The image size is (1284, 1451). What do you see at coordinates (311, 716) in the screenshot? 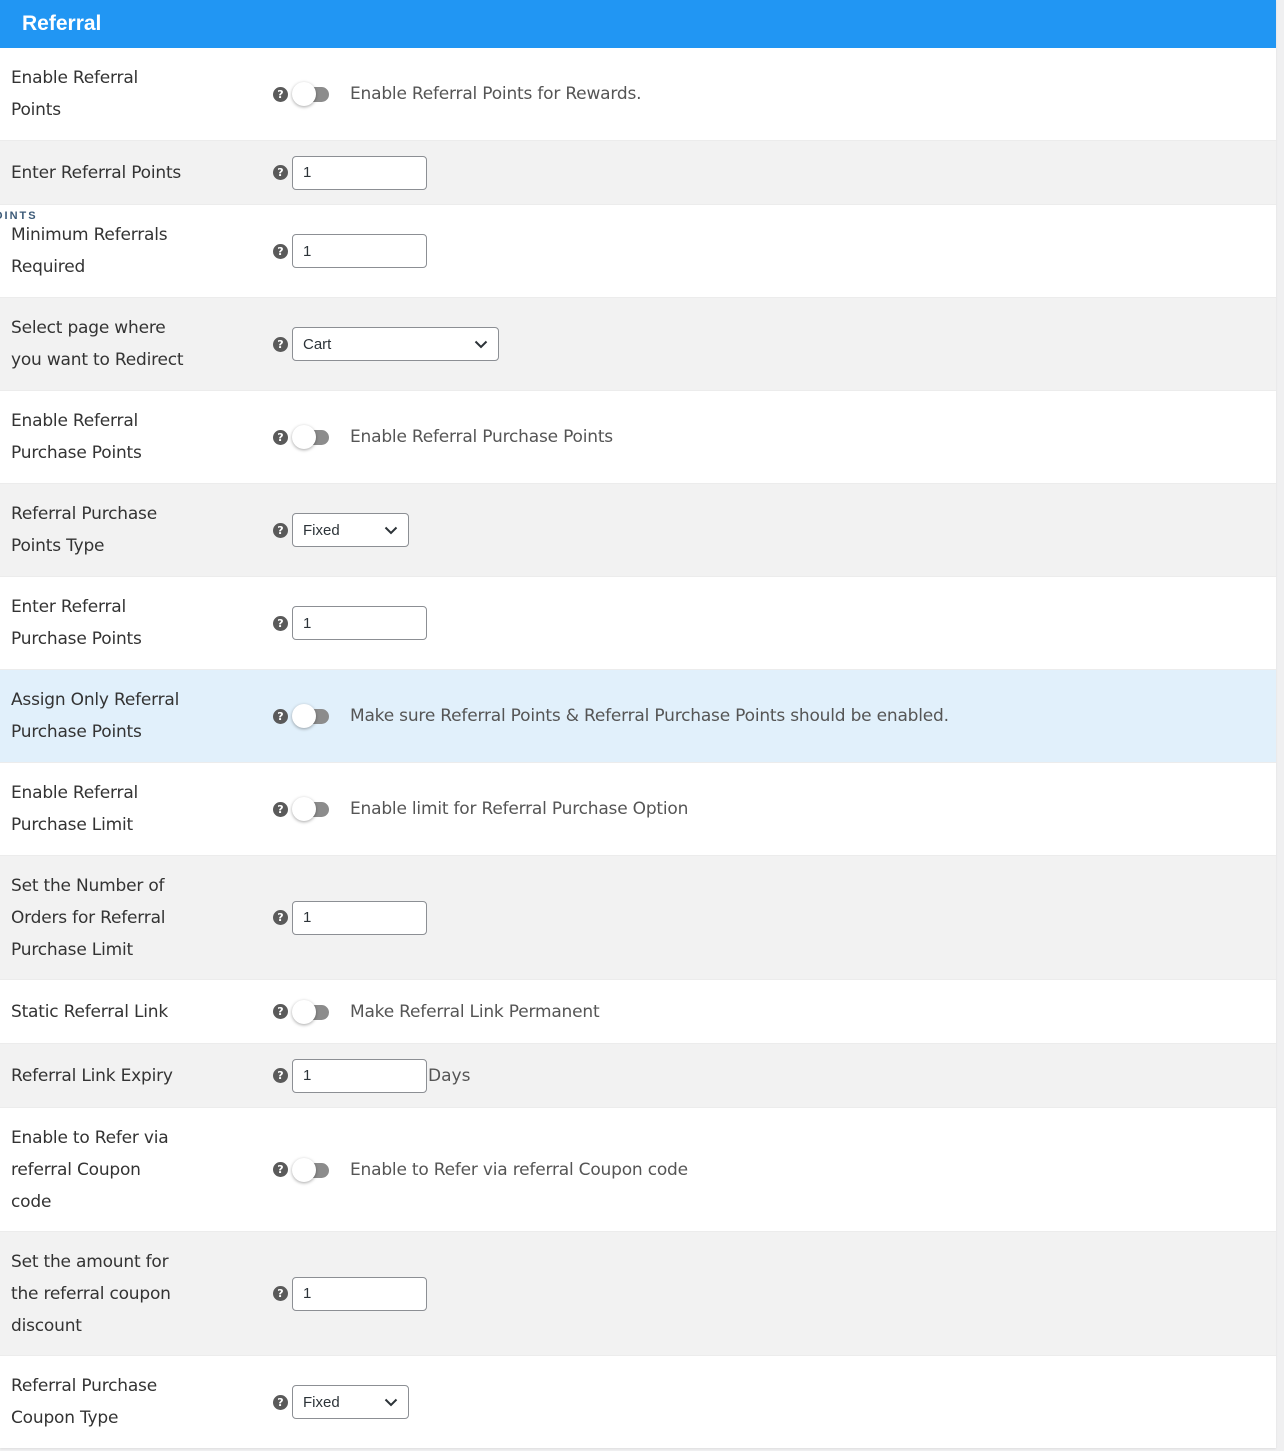
I see `assign-only-referral-purchase-points-toggle` at bounding box center [311, 716].